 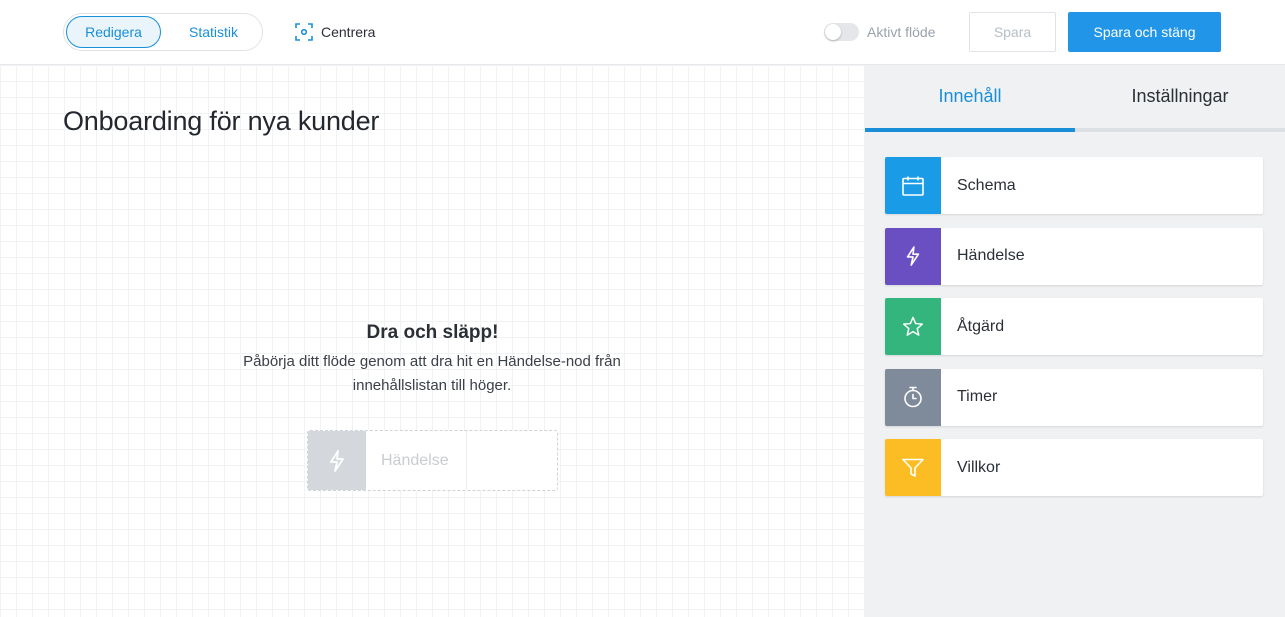 I want to click on active-flow-label: Aktivt flöde, so click(x=901, y=32).